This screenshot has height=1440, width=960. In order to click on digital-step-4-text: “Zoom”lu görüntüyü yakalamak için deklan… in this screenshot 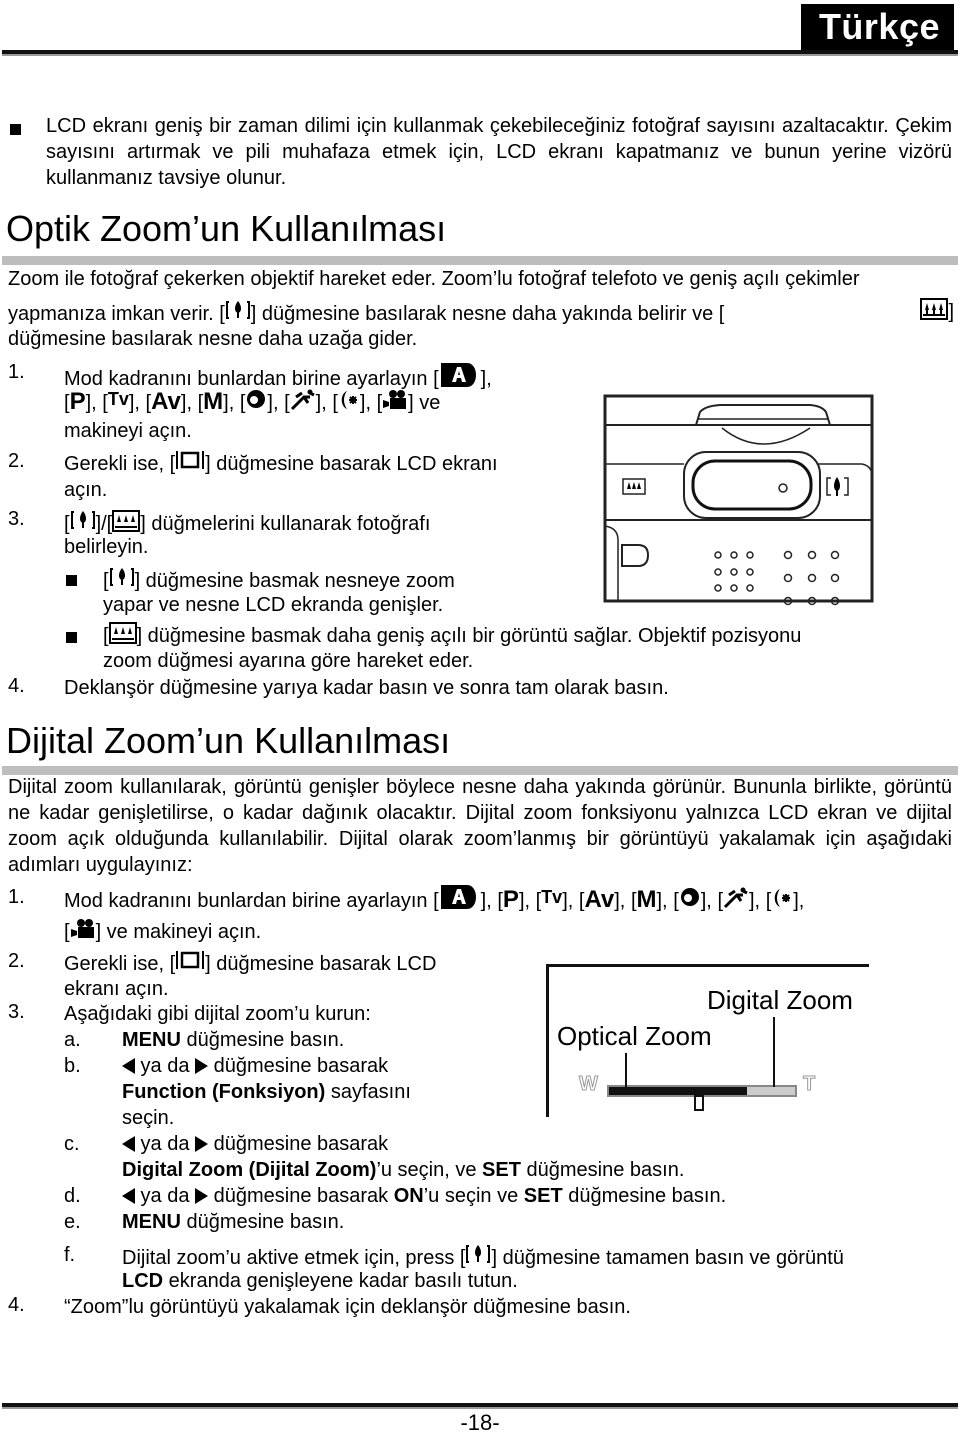, I will do `click(347, 1307)`.